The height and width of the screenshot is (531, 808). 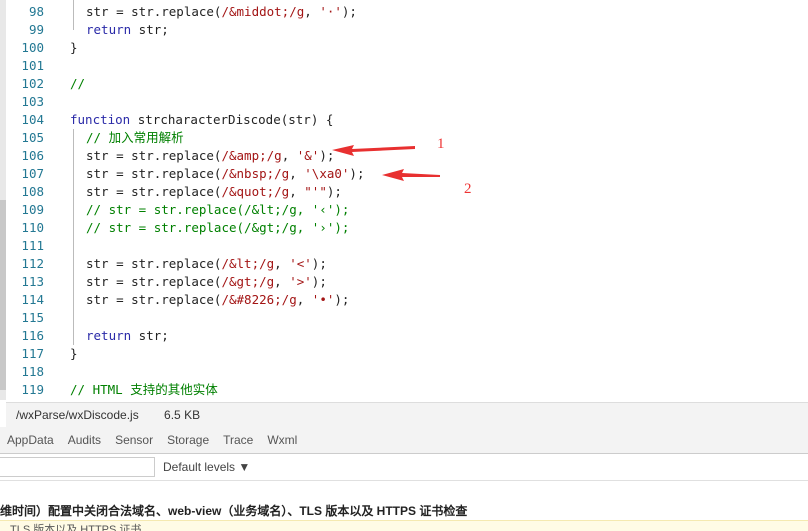 I want to click on tab-wxml: Wxml, so click(x=282, y=440).